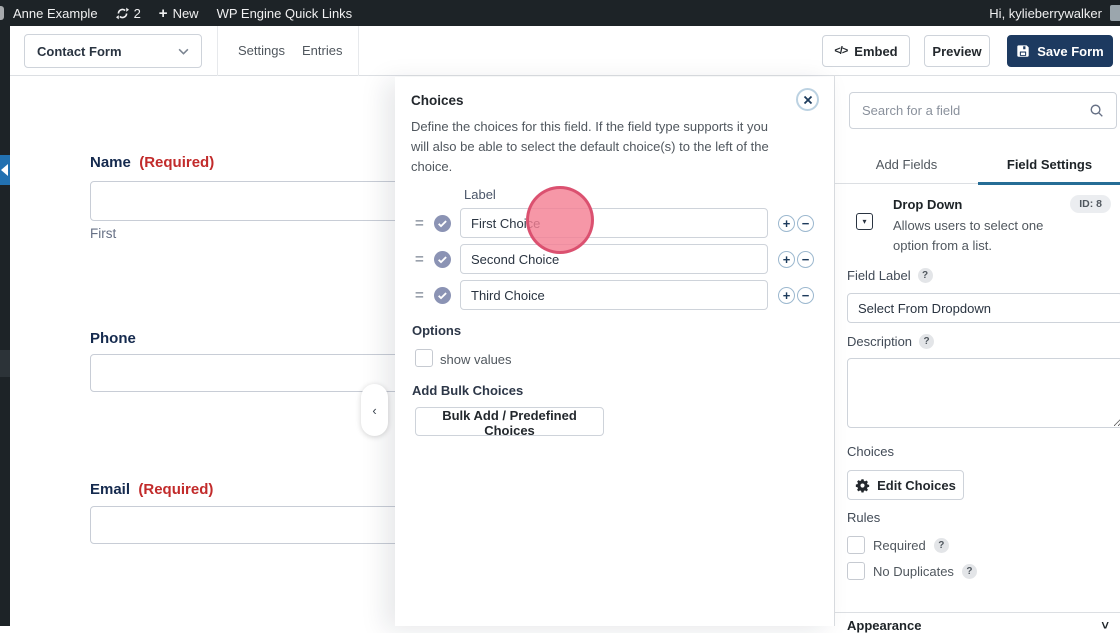 The height and width of the screenshot is (633, 1120). What do you see at coordinates (928, 204) in the screenshot?
I see `field-type-name: Drop Down` at bounding box center [928, 204].